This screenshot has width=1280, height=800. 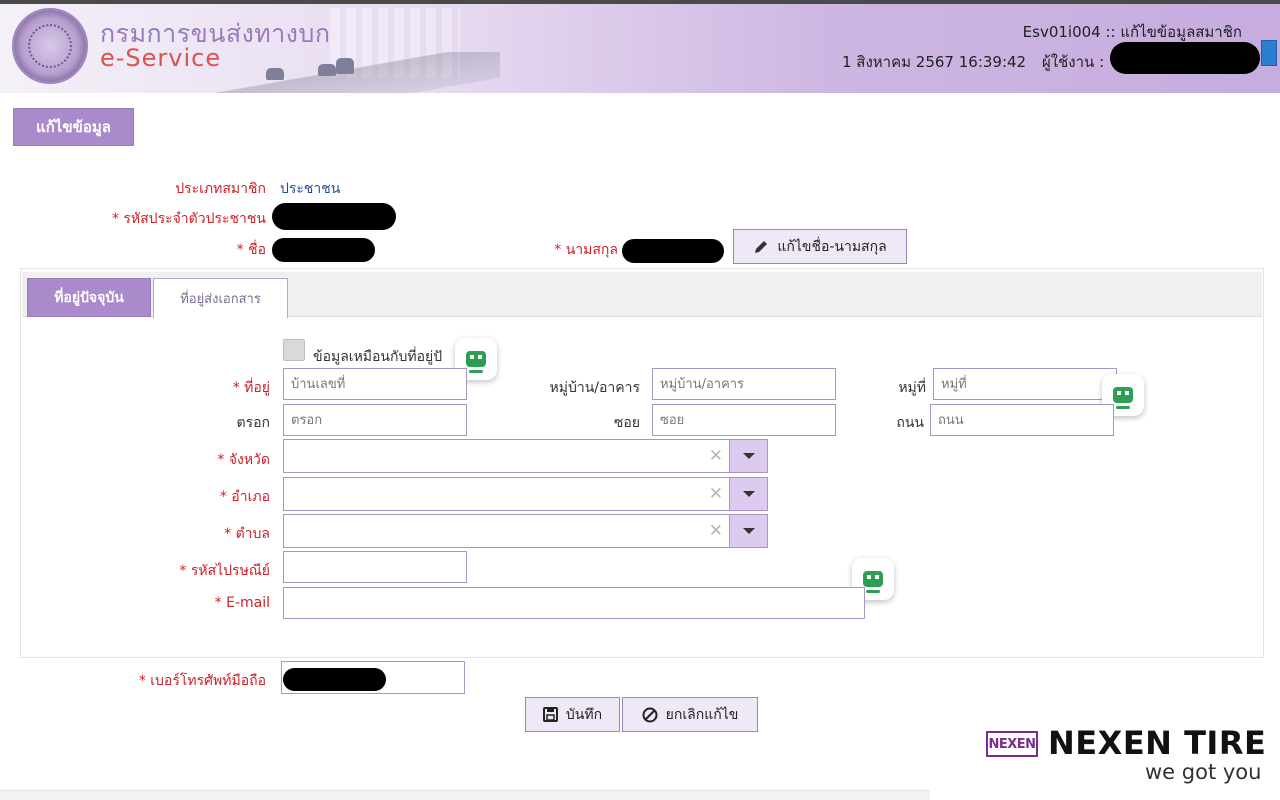 I want to click on nexen-tagline: we got you, so click(x=1203, y=772).